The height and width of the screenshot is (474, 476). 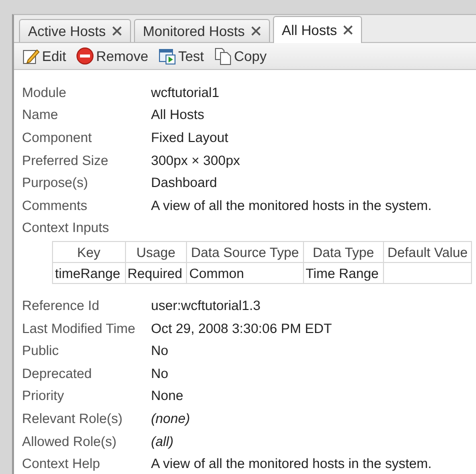 I want to click on column-header: Usage, so click(x=156, y=252).